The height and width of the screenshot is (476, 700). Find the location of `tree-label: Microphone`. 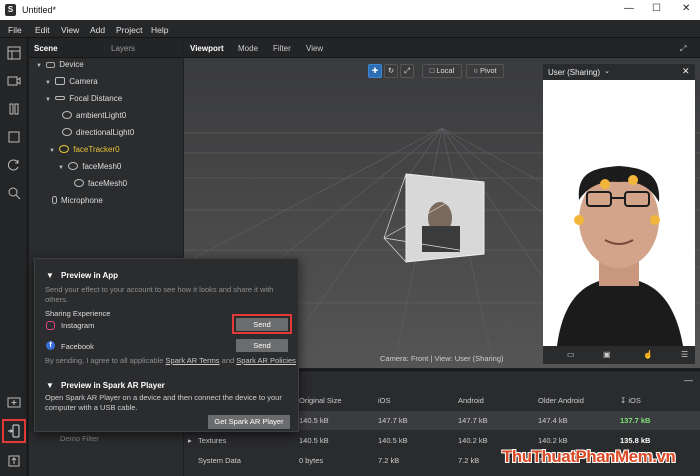

tree-label: Microphone is located at coordinates (82, 200).